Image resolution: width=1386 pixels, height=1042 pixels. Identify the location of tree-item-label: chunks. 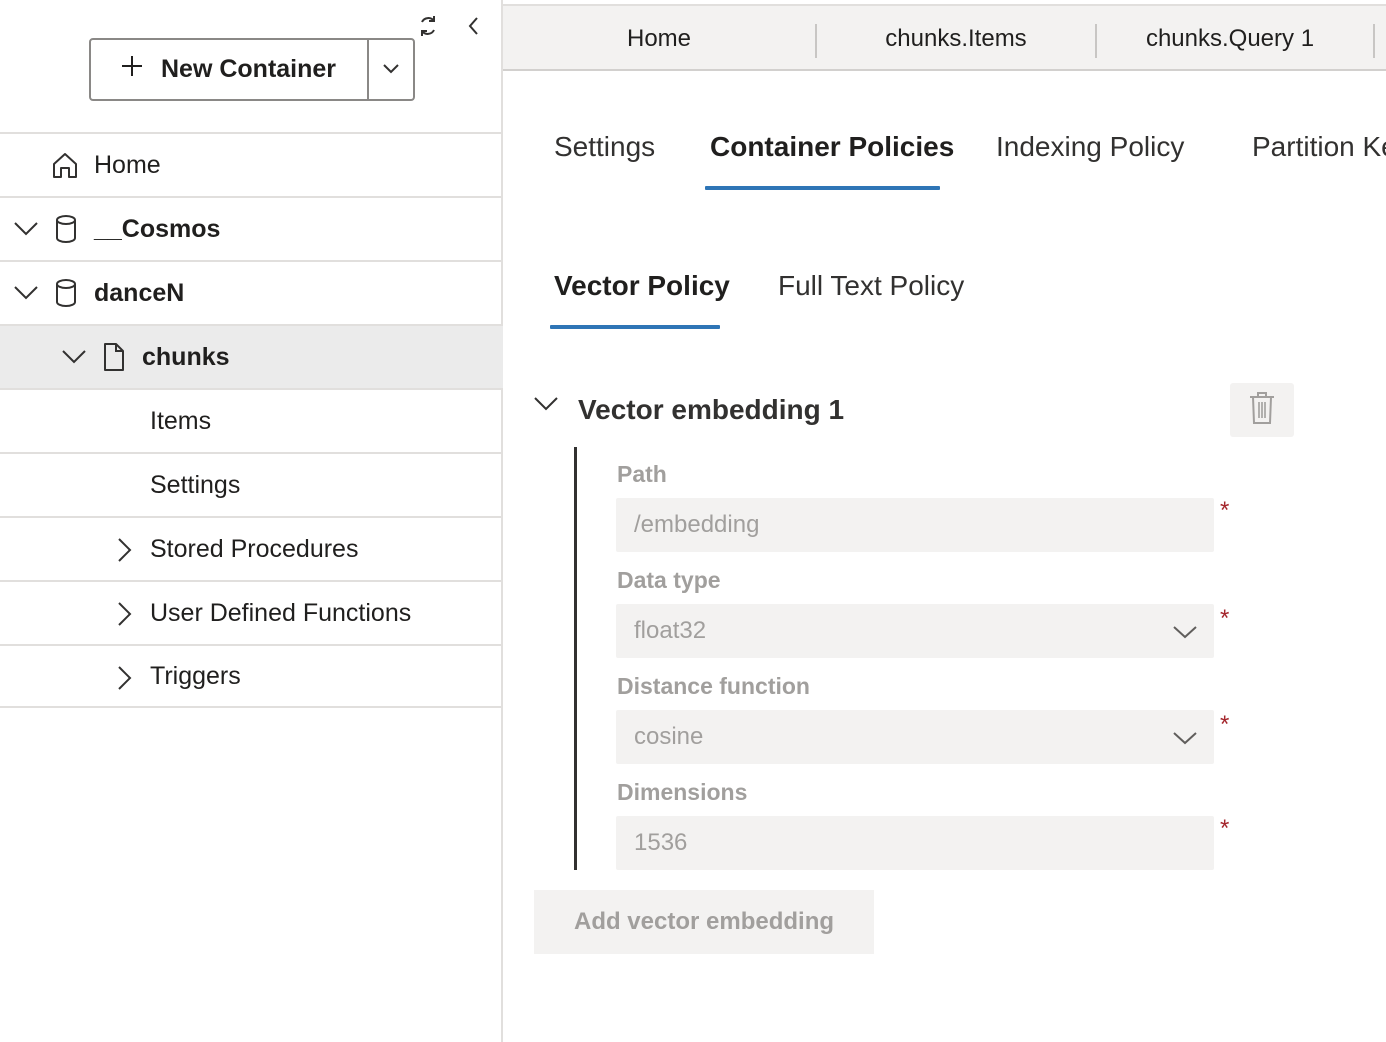
(186, 356).